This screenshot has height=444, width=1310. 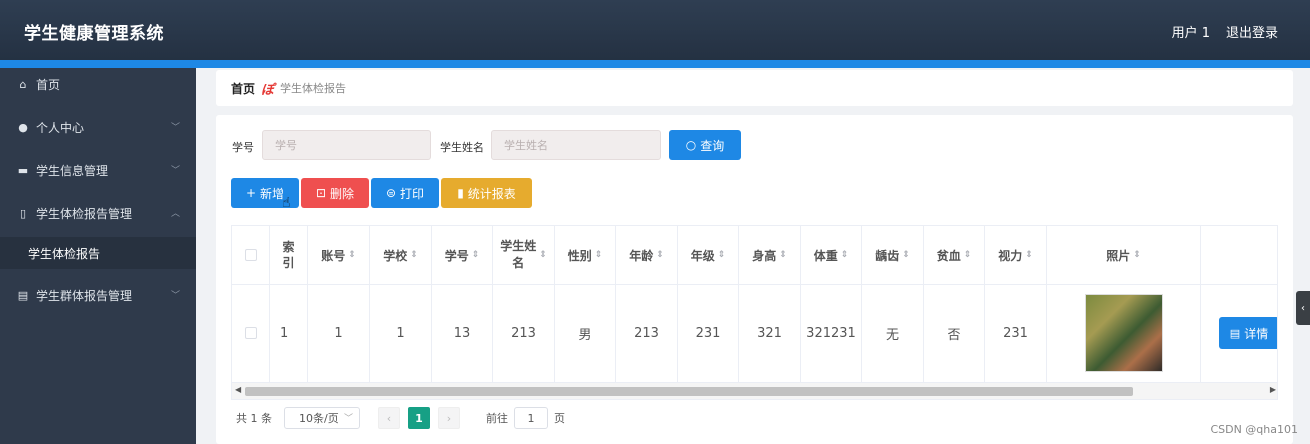 I want to click on pagination: 共 1 条 10条/页 ﹀ ‹ 1 › 前往 1 页, so click(x=400, y=418).